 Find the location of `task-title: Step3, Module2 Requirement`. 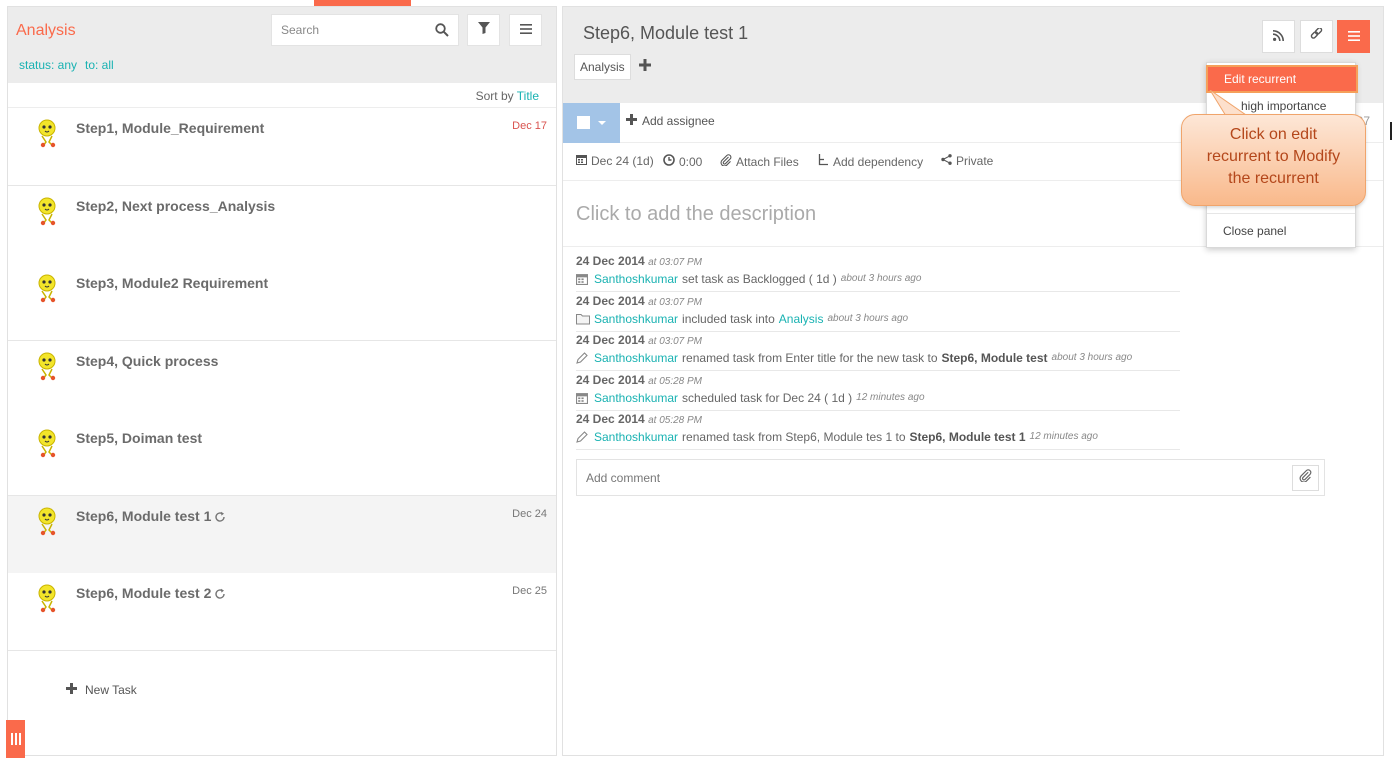

task-title: Step3, Module2 Requirement is located at coordinates (172, 283).